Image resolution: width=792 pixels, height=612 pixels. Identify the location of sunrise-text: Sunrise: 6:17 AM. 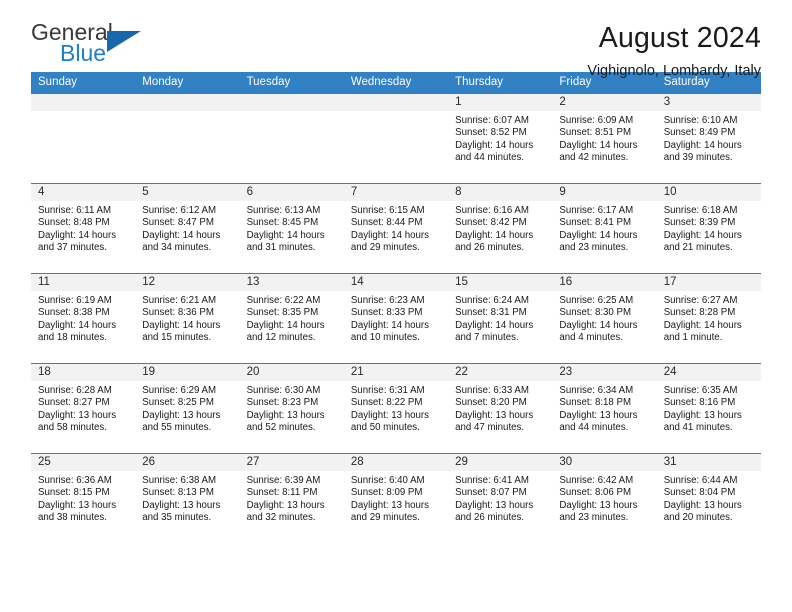
(596, 210).